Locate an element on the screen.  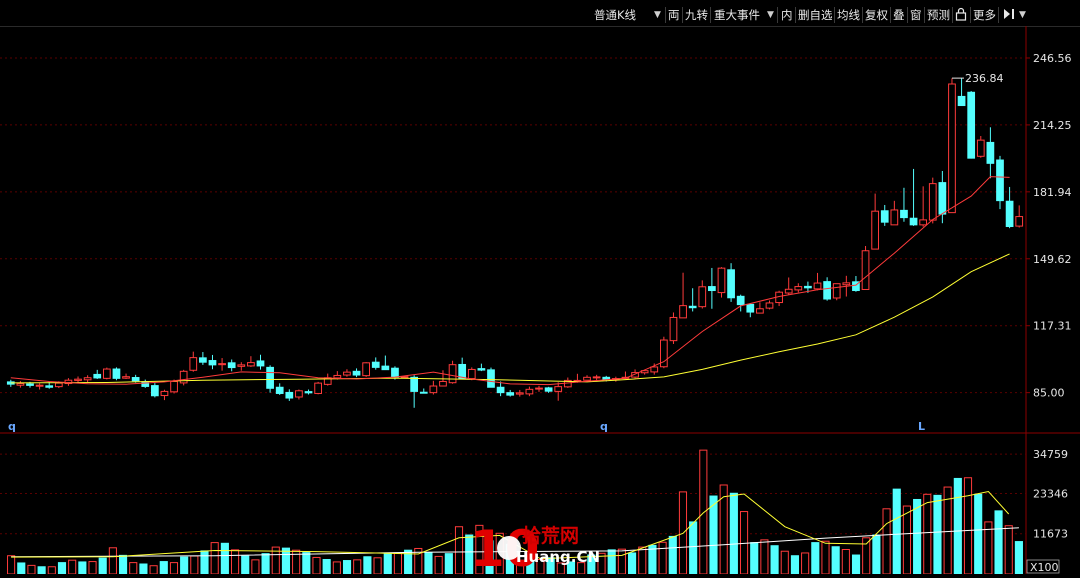
volume-tick-label: 23346 is located at coordinates (1050, 493).